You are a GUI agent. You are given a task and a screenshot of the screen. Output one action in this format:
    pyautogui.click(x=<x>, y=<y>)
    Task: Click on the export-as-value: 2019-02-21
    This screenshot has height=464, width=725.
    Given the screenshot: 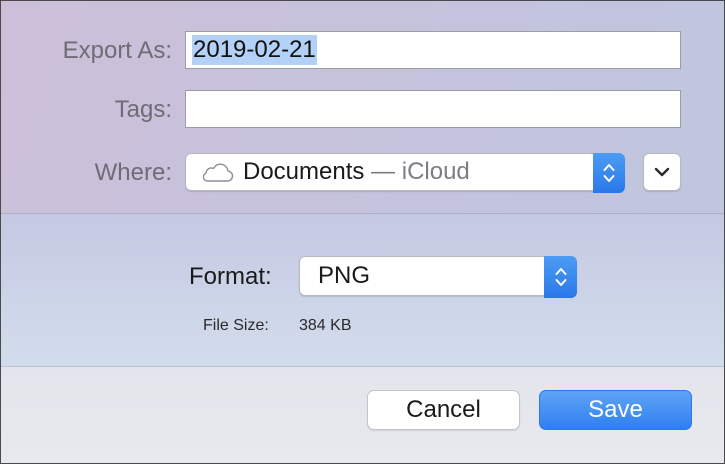 What is the action you would take?
    pyautogui.click(x=254, y=50)
    